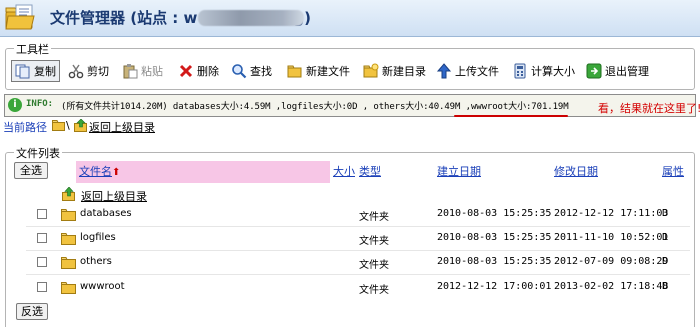 This screenshot has width=700, height=327. Describe the element at coordinates (511, 116) in the screenshot. I see `red-underline-annotation` at that location.